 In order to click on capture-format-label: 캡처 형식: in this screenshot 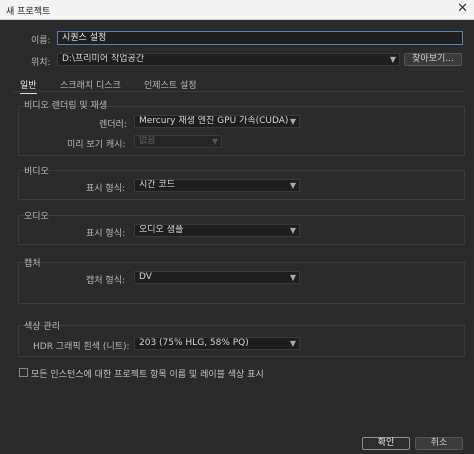, I will do `click(106, 281)`.